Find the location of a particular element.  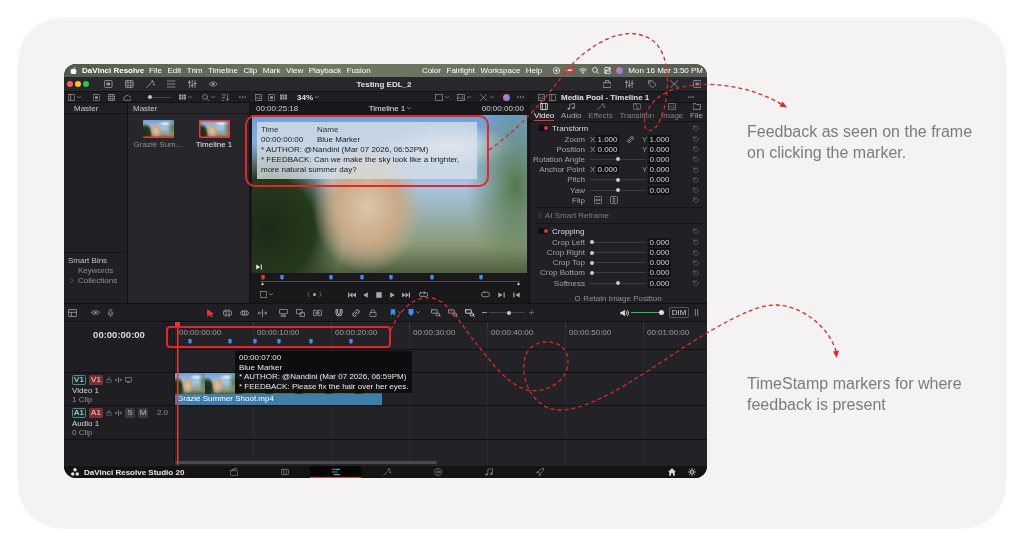

layout-icon is located at coordinates (72, 312).